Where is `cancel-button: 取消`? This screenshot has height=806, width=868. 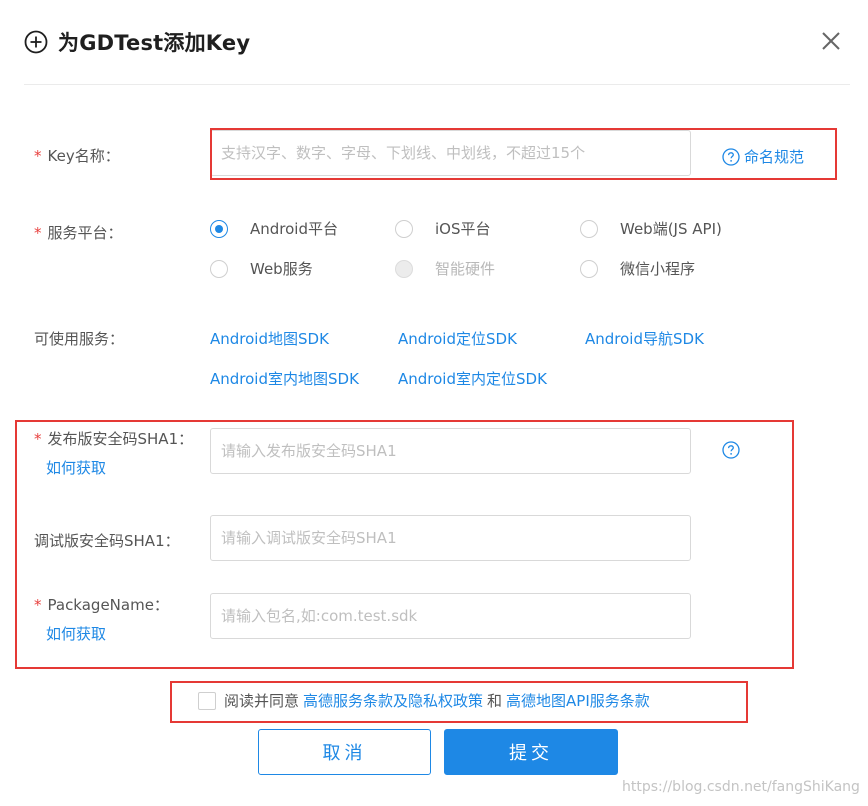 cancel-button: 取消 is located at coordinates (344, 752).